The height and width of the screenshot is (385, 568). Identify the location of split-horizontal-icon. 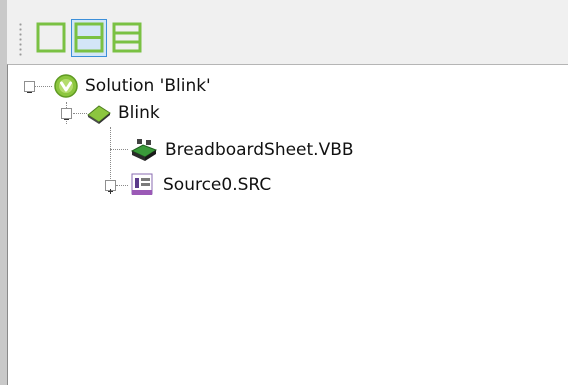
(89, 37).